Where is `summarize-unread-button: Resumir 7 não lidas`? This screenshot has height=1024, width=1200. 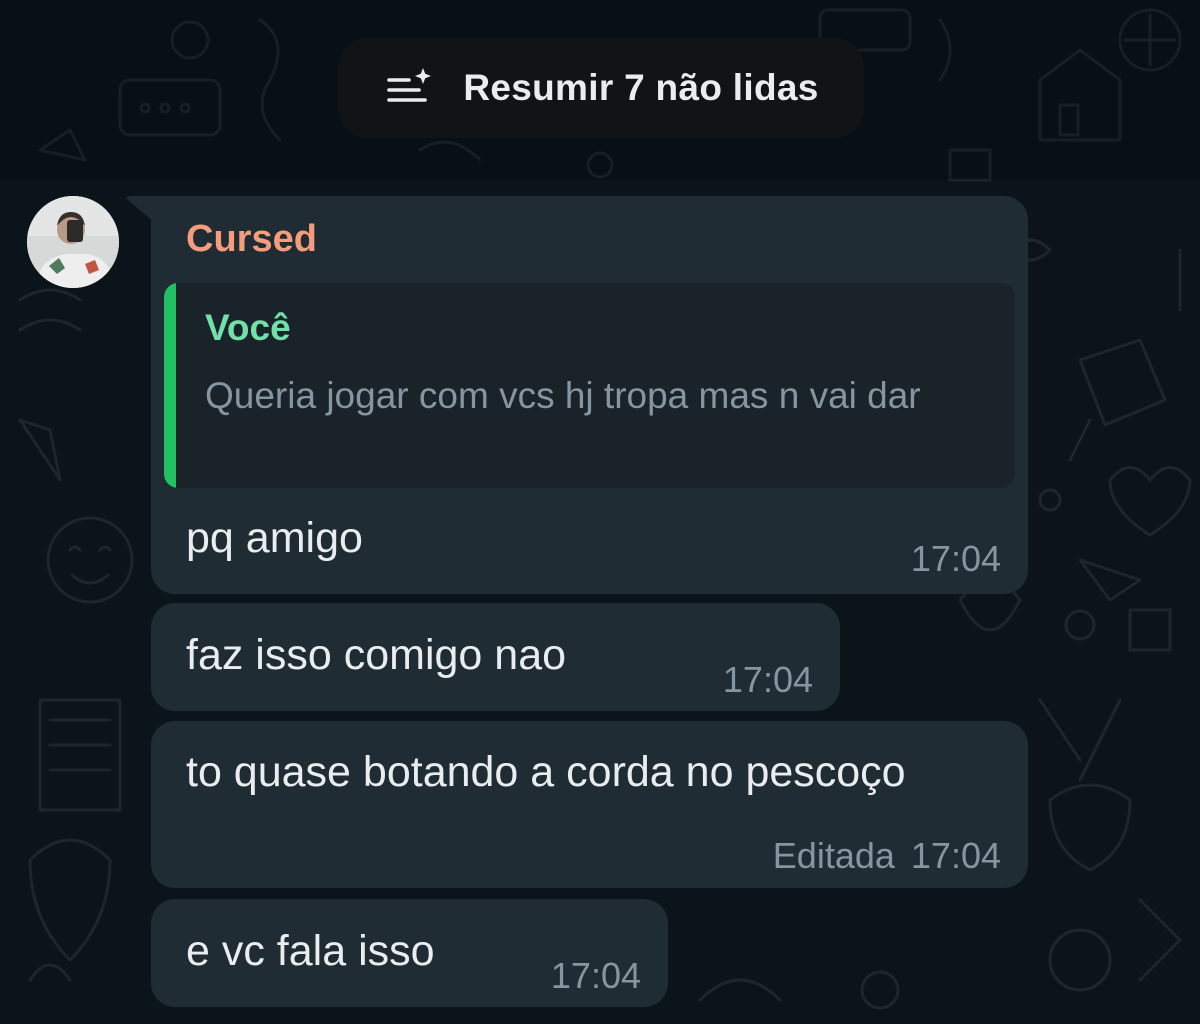 summarize-unread-button: Resumir 7 não lidas is located at coordinates (601, 88).